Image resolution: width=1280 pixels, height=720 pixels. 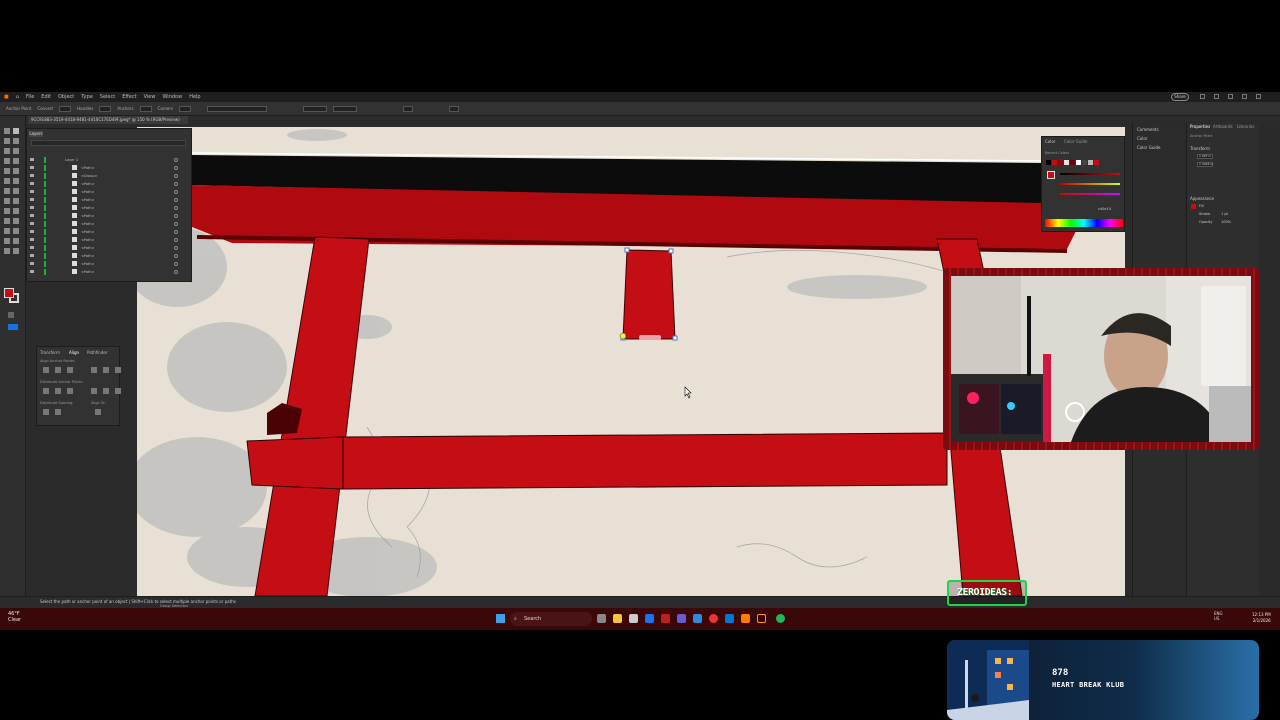 I want to click on system-tray: ENG US, so click(x=1218, y=616).